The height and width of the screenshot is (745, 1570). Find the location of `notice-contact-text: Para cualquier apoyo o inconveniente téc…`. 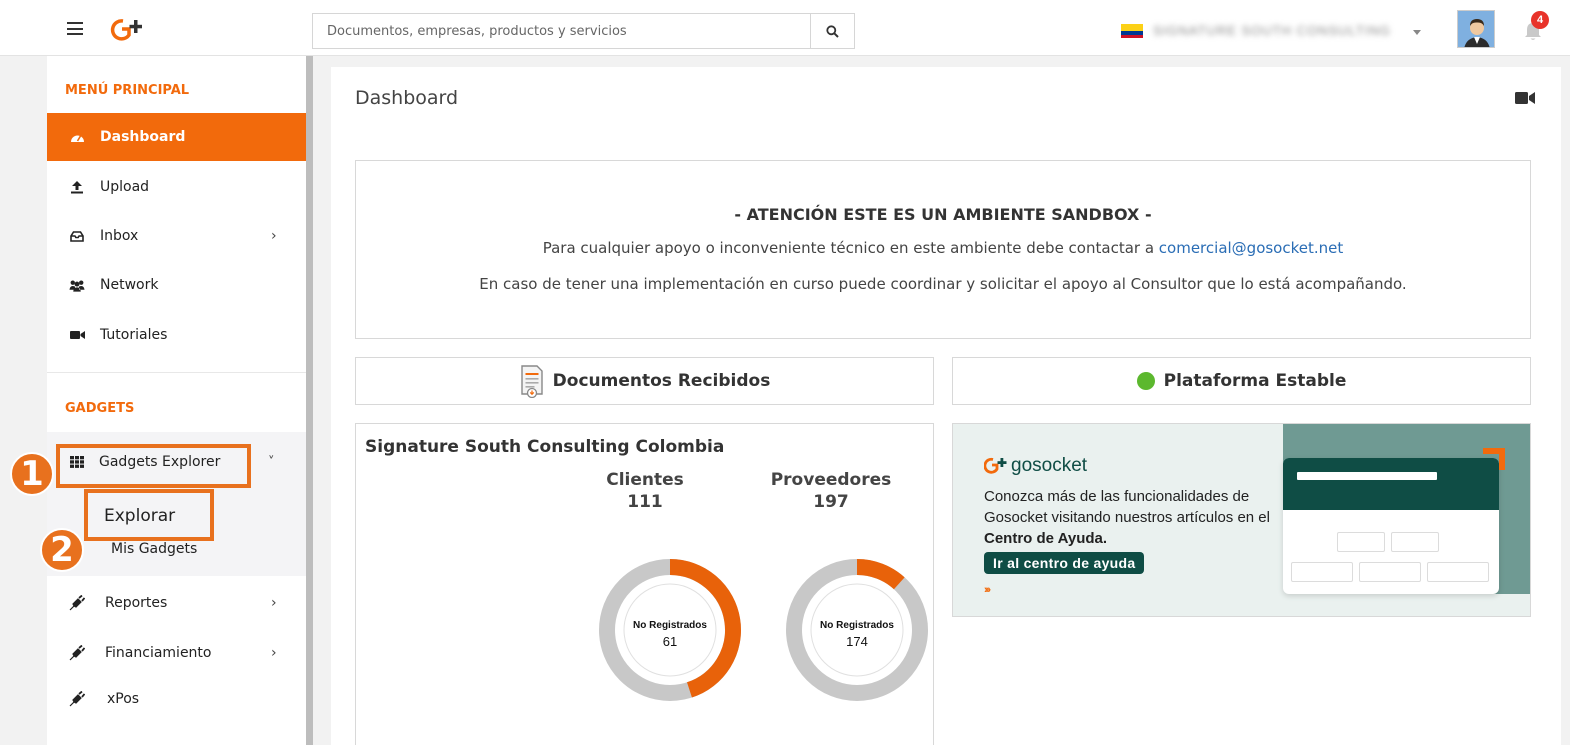

notice-contact-text: Para cualquier apoyo o inconveniente téc… is located at coordinates (848, 248).